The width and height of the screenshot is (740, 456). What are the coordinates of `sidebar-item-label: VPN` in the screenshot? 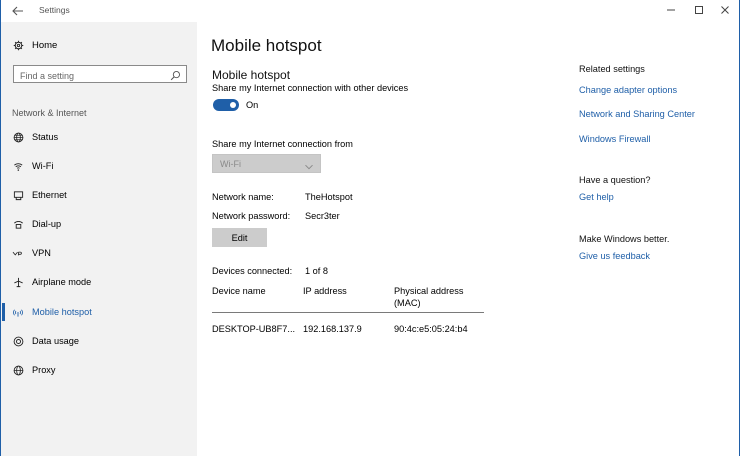 It's located at (41, 253).